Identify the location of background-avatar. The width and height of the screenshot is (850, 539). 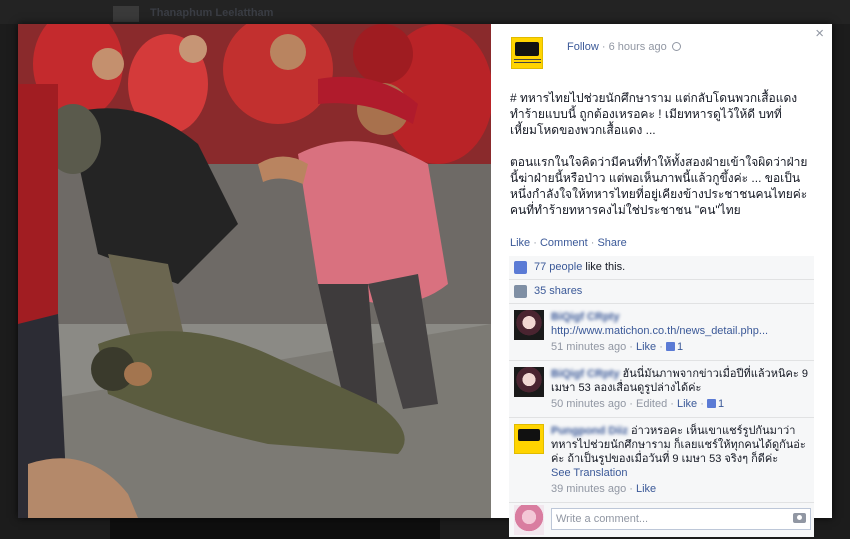
(126, 14).